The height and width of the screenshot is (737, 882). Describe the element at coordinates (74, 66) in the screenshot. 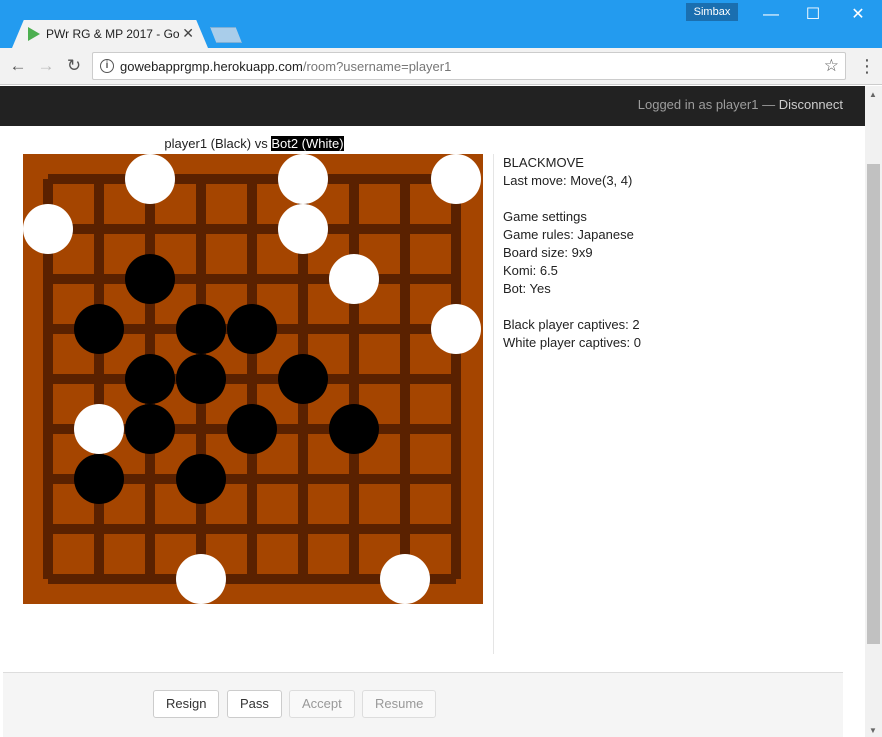

I see `reload-icon: ↻` at that location.